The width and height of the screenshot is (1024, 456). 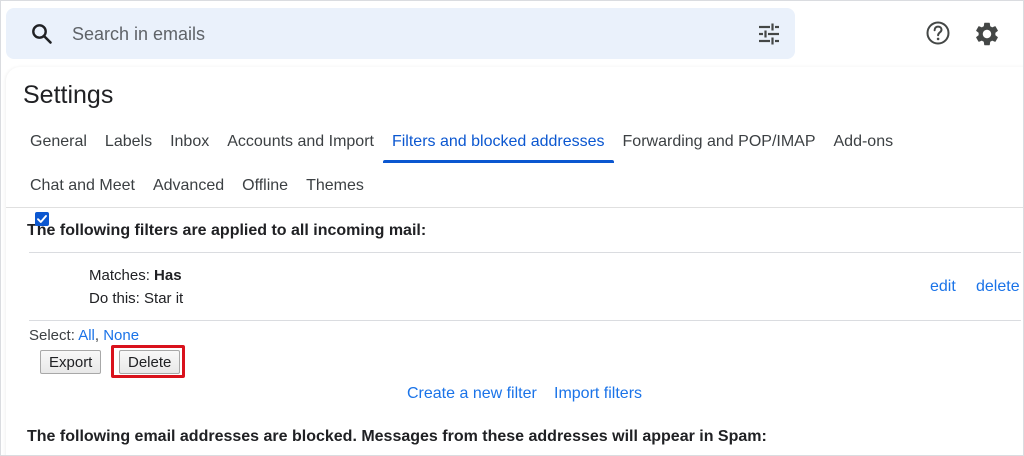 I want to click on tab-chat-and-meet: Chat and Meet, so click(x=82, y=187).